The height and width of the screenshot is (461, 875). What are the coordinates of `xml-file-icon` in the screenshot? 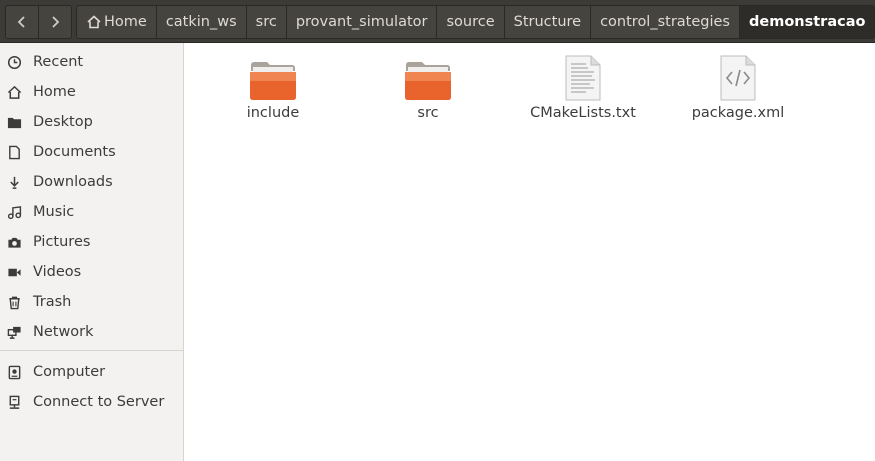 It's located at (738, 76).